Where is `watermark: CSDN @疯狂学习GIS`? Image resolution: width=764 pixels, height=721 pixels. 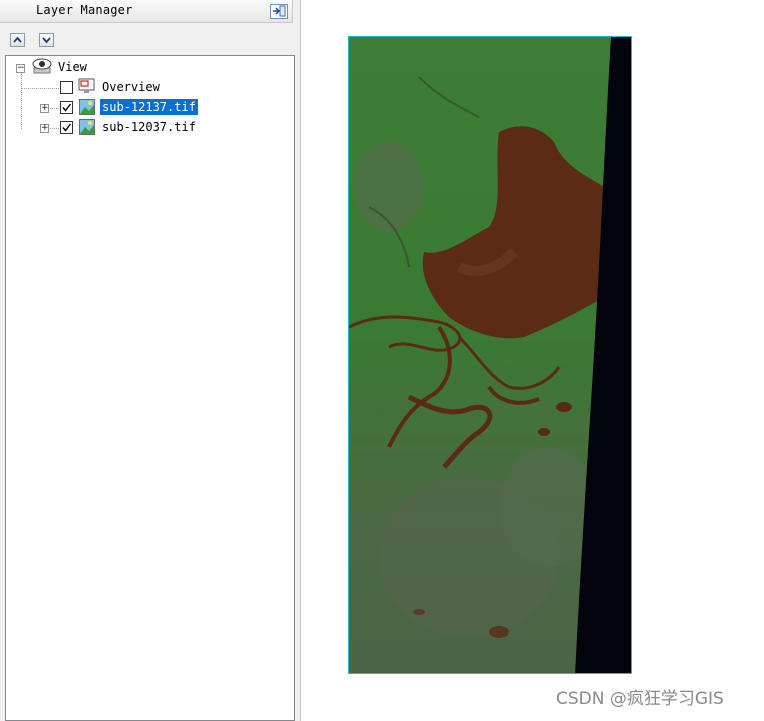 watermark: CSDN @疯狂学习GIS is located at coordinates (640, 699).